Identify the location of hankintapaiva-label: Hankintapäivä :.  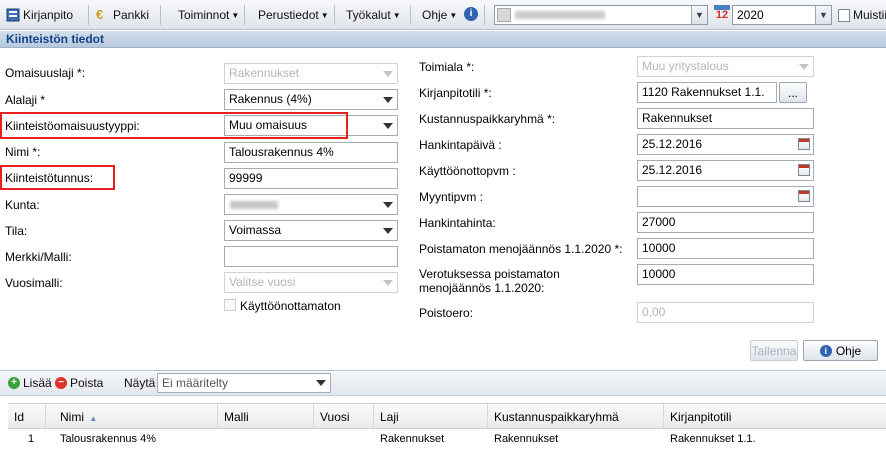
(460, 145).